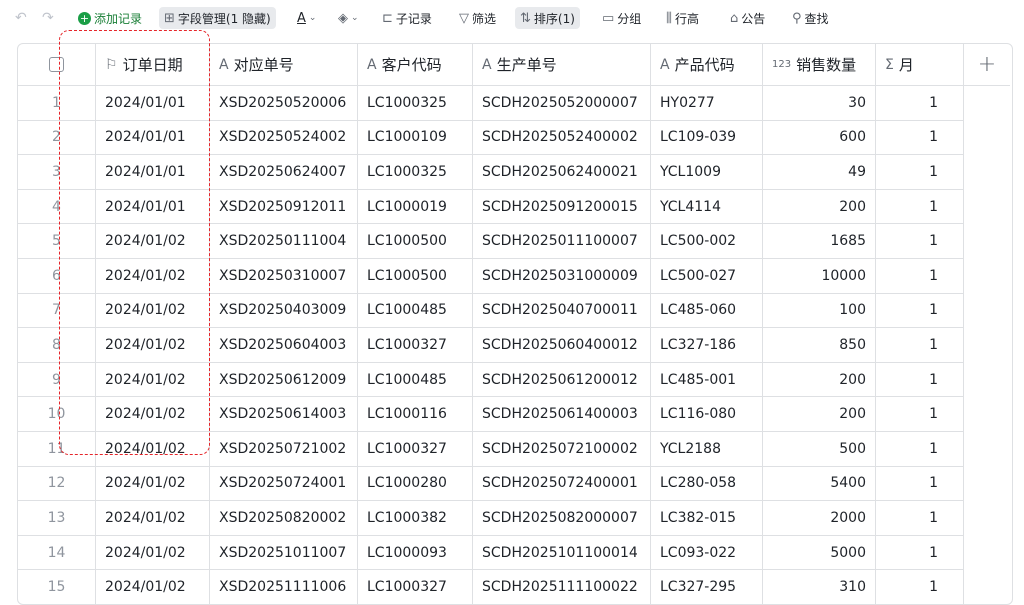 The height and width of the screenshot is (605, 1024). Describe the element at coordinates (707, 380) in the screenshot. I see `table-cell-code: LC485-001` at that location.